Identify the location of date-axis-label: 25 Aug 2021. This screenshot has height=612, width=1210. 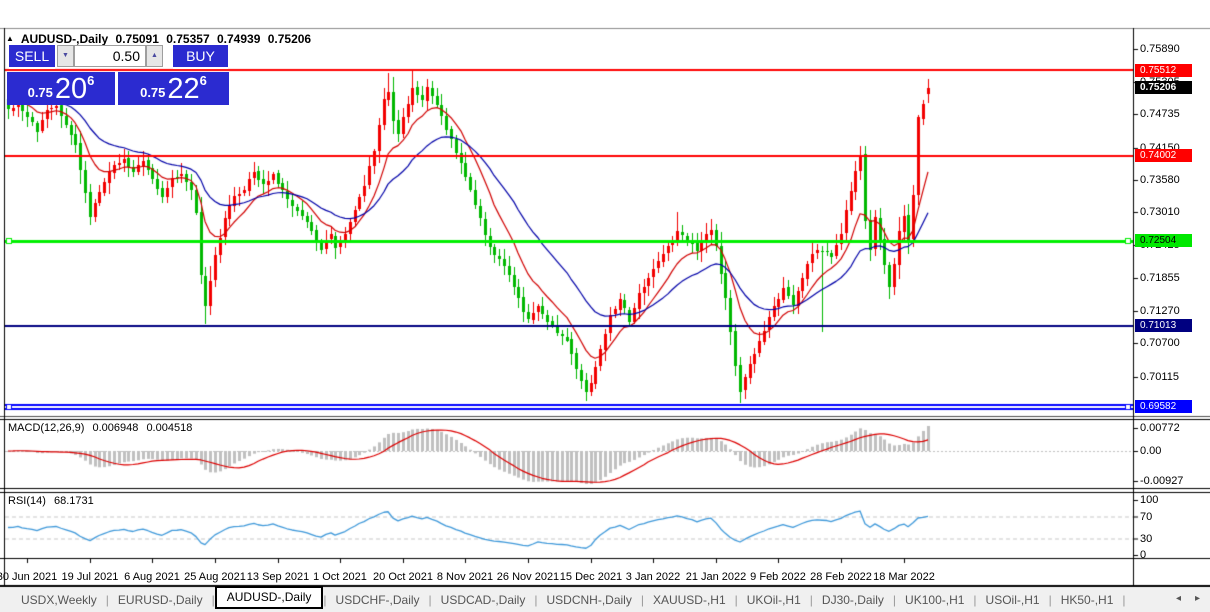
(215, 577).